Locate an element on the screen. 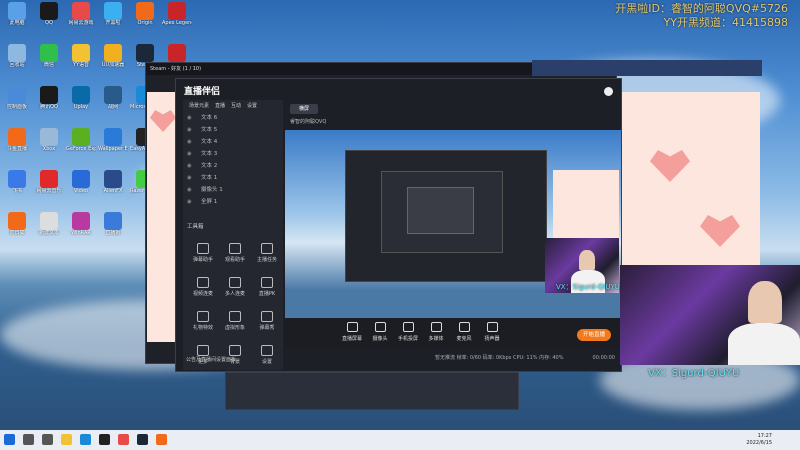 This screenshot has height=450, width=800. scene-item: ◉ 文本 1 is located at coordinates (233, 178).